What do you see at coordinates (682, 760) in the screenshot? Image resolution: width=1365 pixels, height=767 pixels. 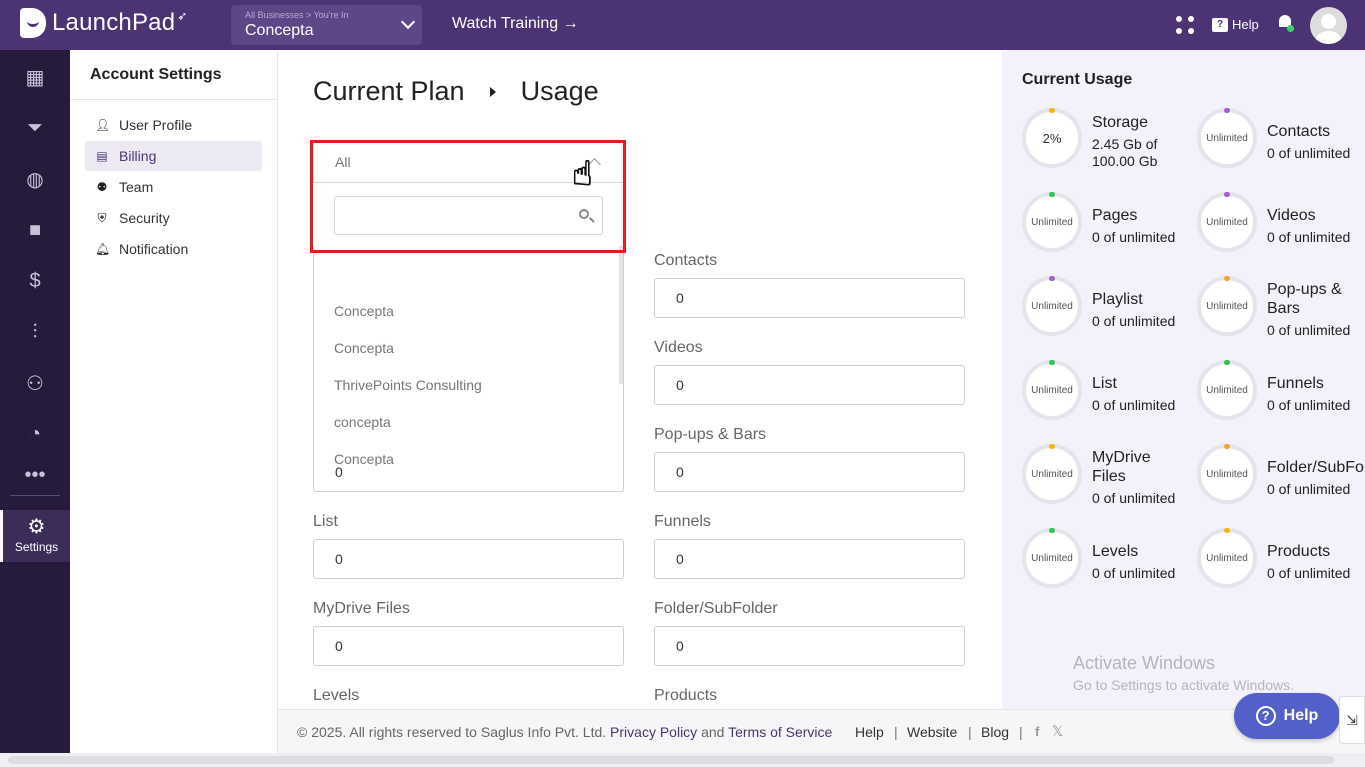 I see `horizontal-scrollbar` at bounding box center [682, 760].